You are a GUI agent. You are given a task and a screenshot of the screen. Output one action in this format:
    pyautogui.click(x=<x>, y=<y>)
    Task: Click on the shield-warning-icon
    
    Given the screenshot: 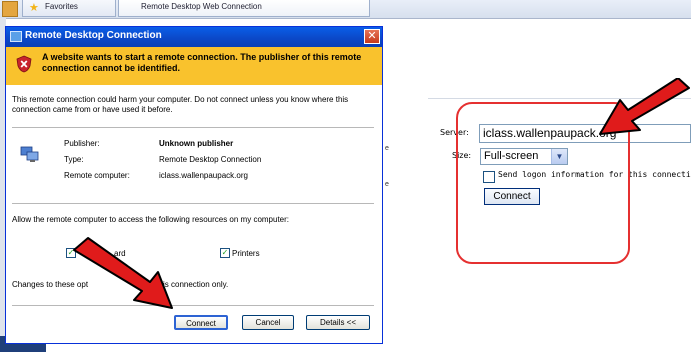 What is the action you would take?
    pyautogui.click(x=24, y=64)
    